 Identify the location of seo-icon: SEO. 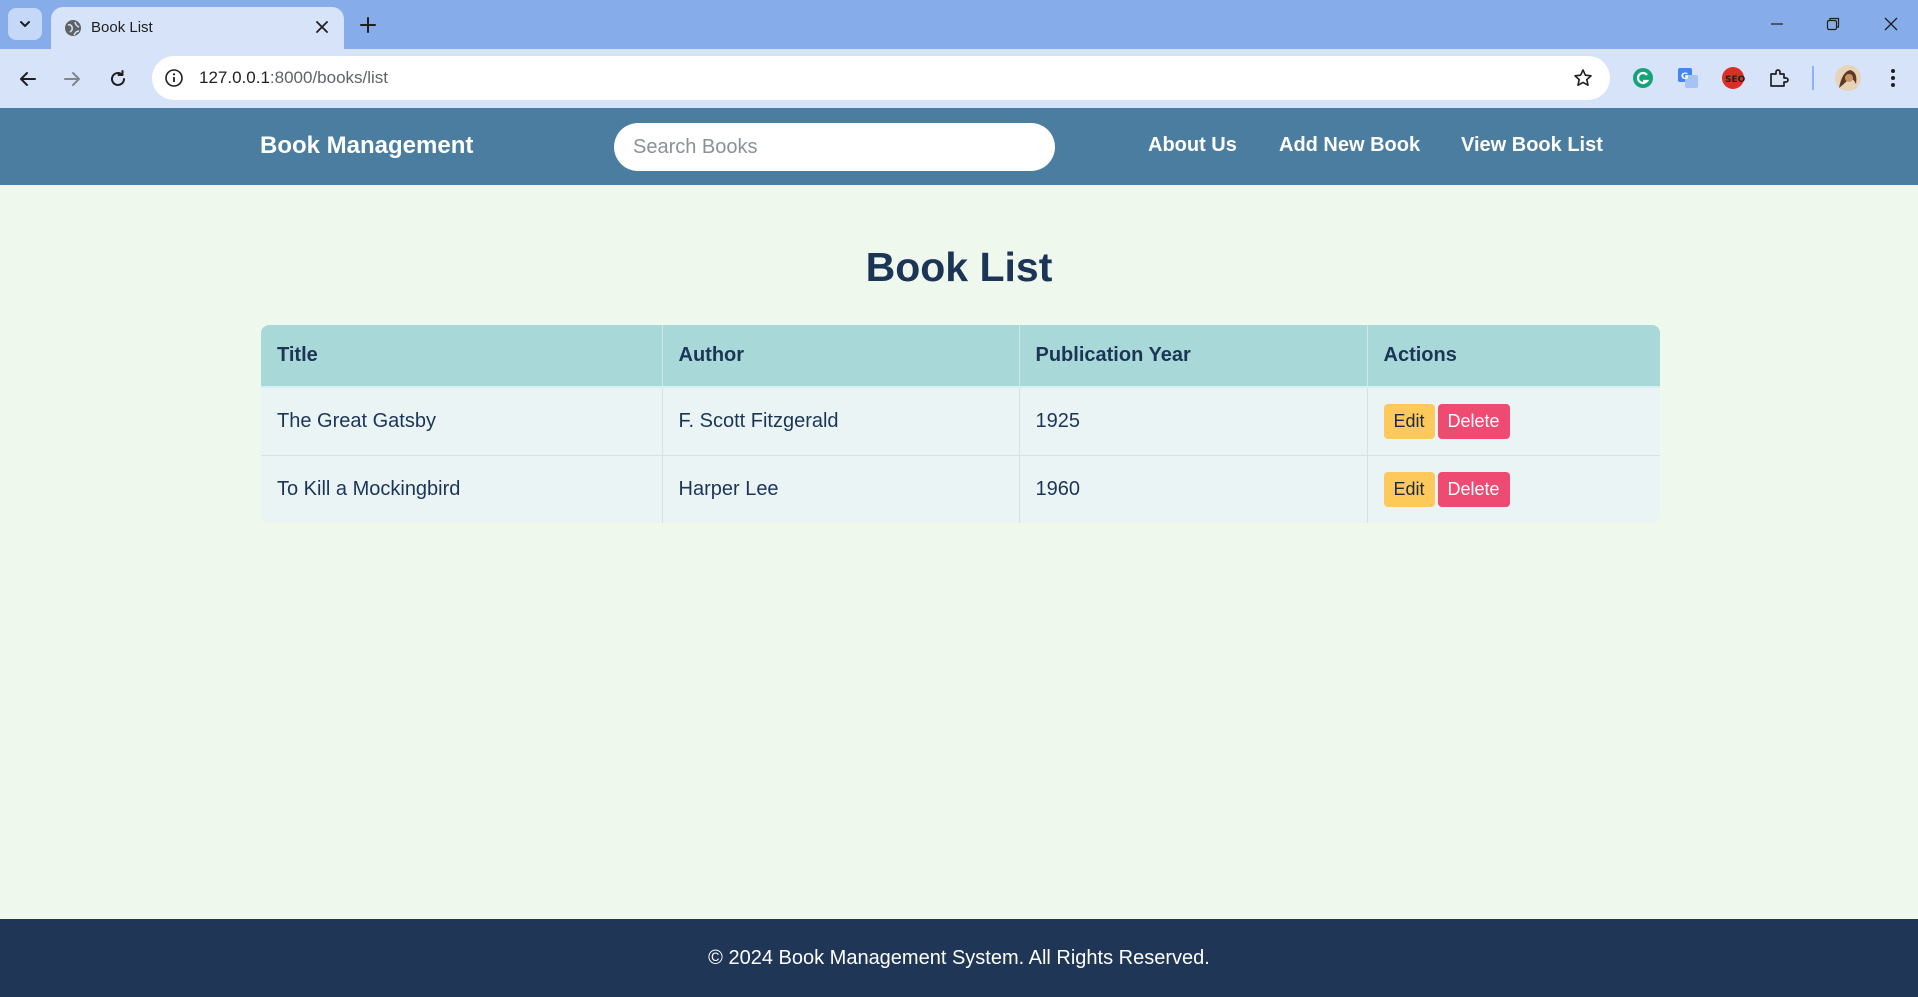
(1733, 78).